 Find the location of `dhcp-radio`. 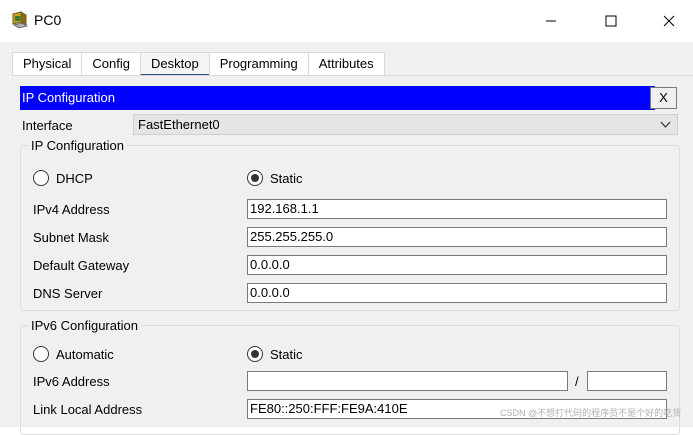

dhcp-radio is located at coordinates (41, 178).